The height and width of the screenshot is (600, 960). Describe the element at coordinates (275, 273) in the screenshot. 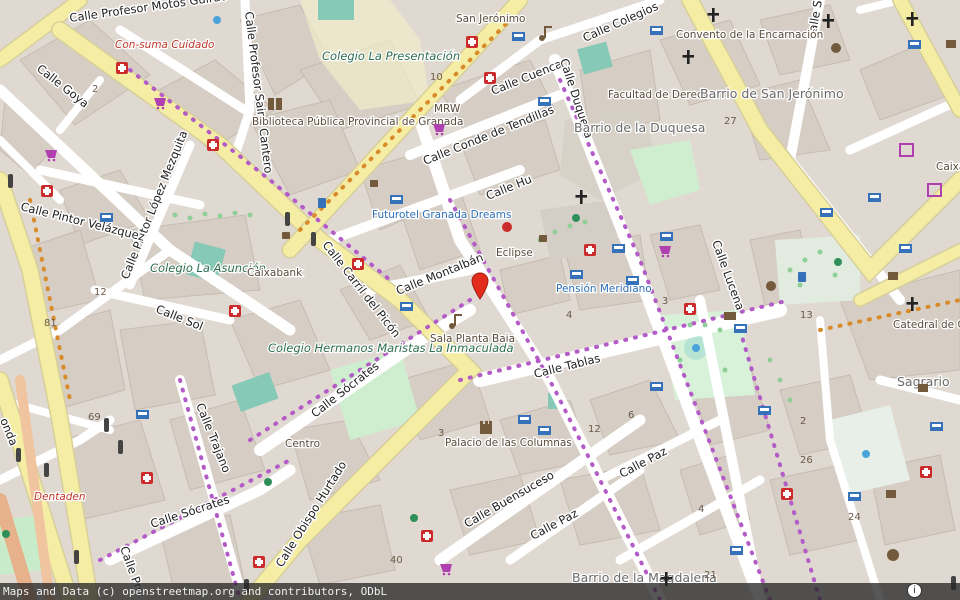

I see `place-label: Caixabank` at that location.